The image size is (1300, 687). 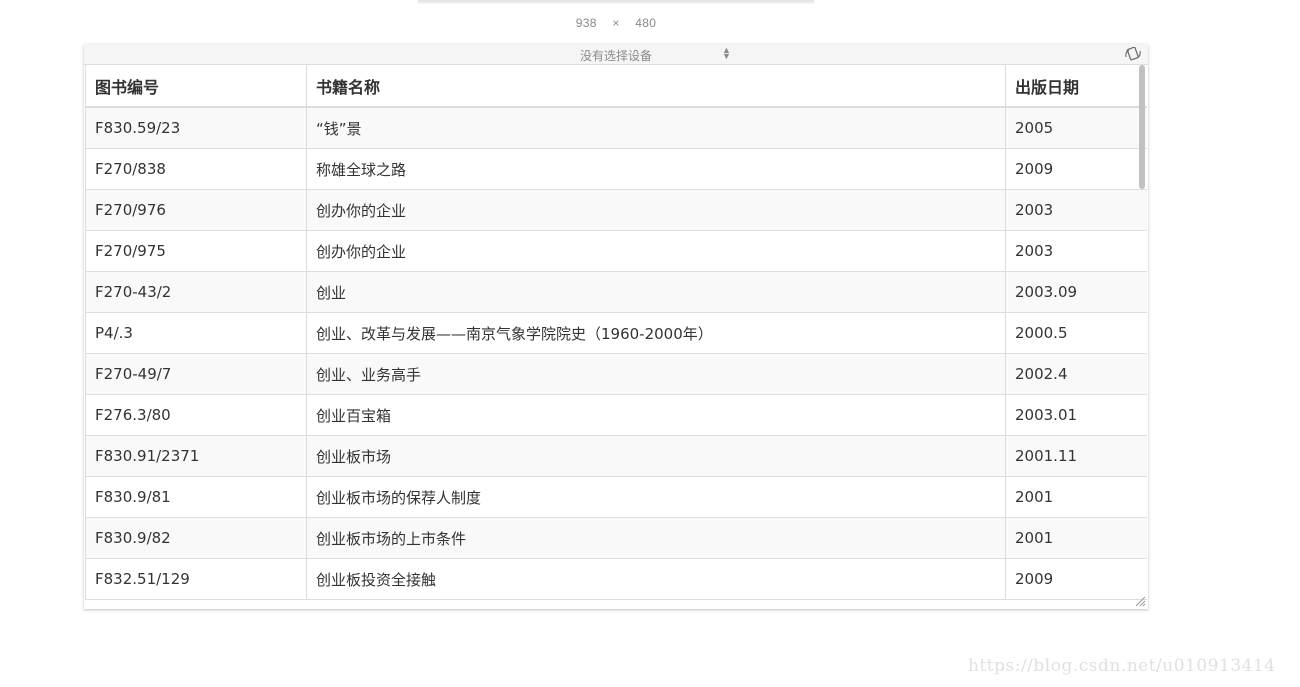 What do you see at coordinates (1076, 374) in the screenshot?
I see `cell-publish-date: 2002.4` at bounding box center [1076, 374].